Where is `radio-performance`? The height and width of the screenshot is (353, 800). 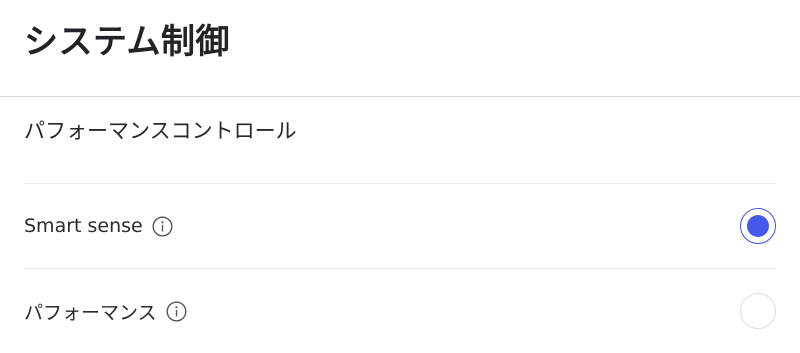
radio-performance is located at coordinates (758, 311).